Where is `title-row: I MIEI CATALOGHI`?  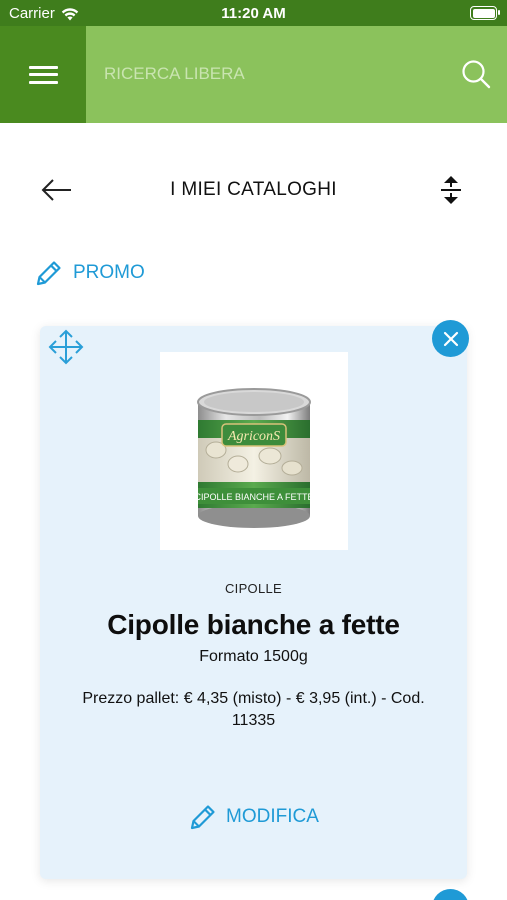
title-row: I MIEI CATALOGHI is located at coordinates (253, 190).